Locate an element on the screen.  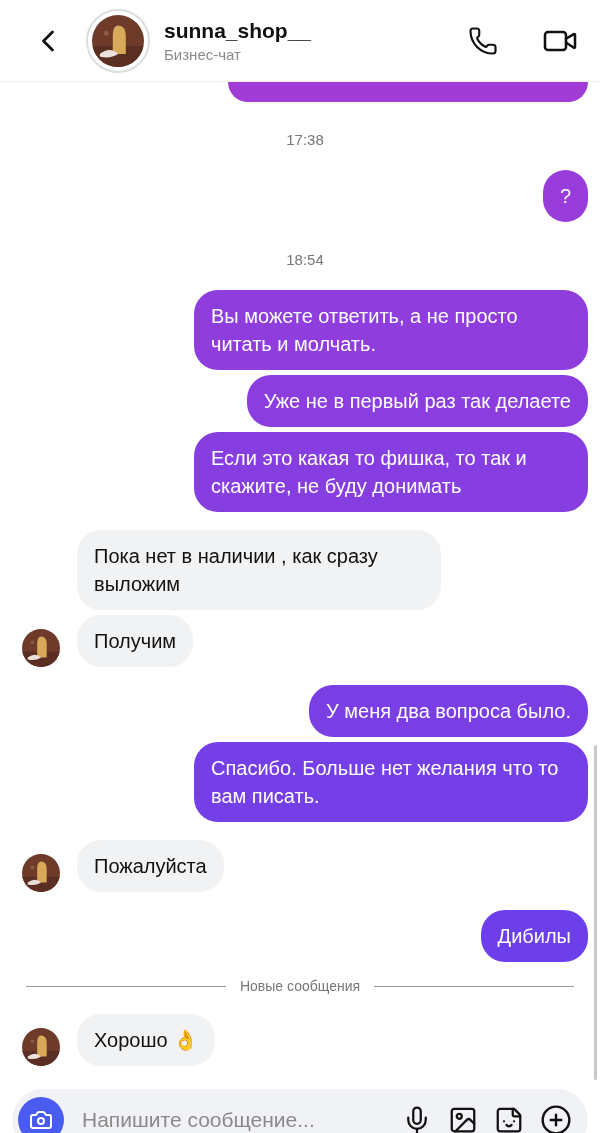
timestamp: 18:54 is located at coordinates (305, 260).